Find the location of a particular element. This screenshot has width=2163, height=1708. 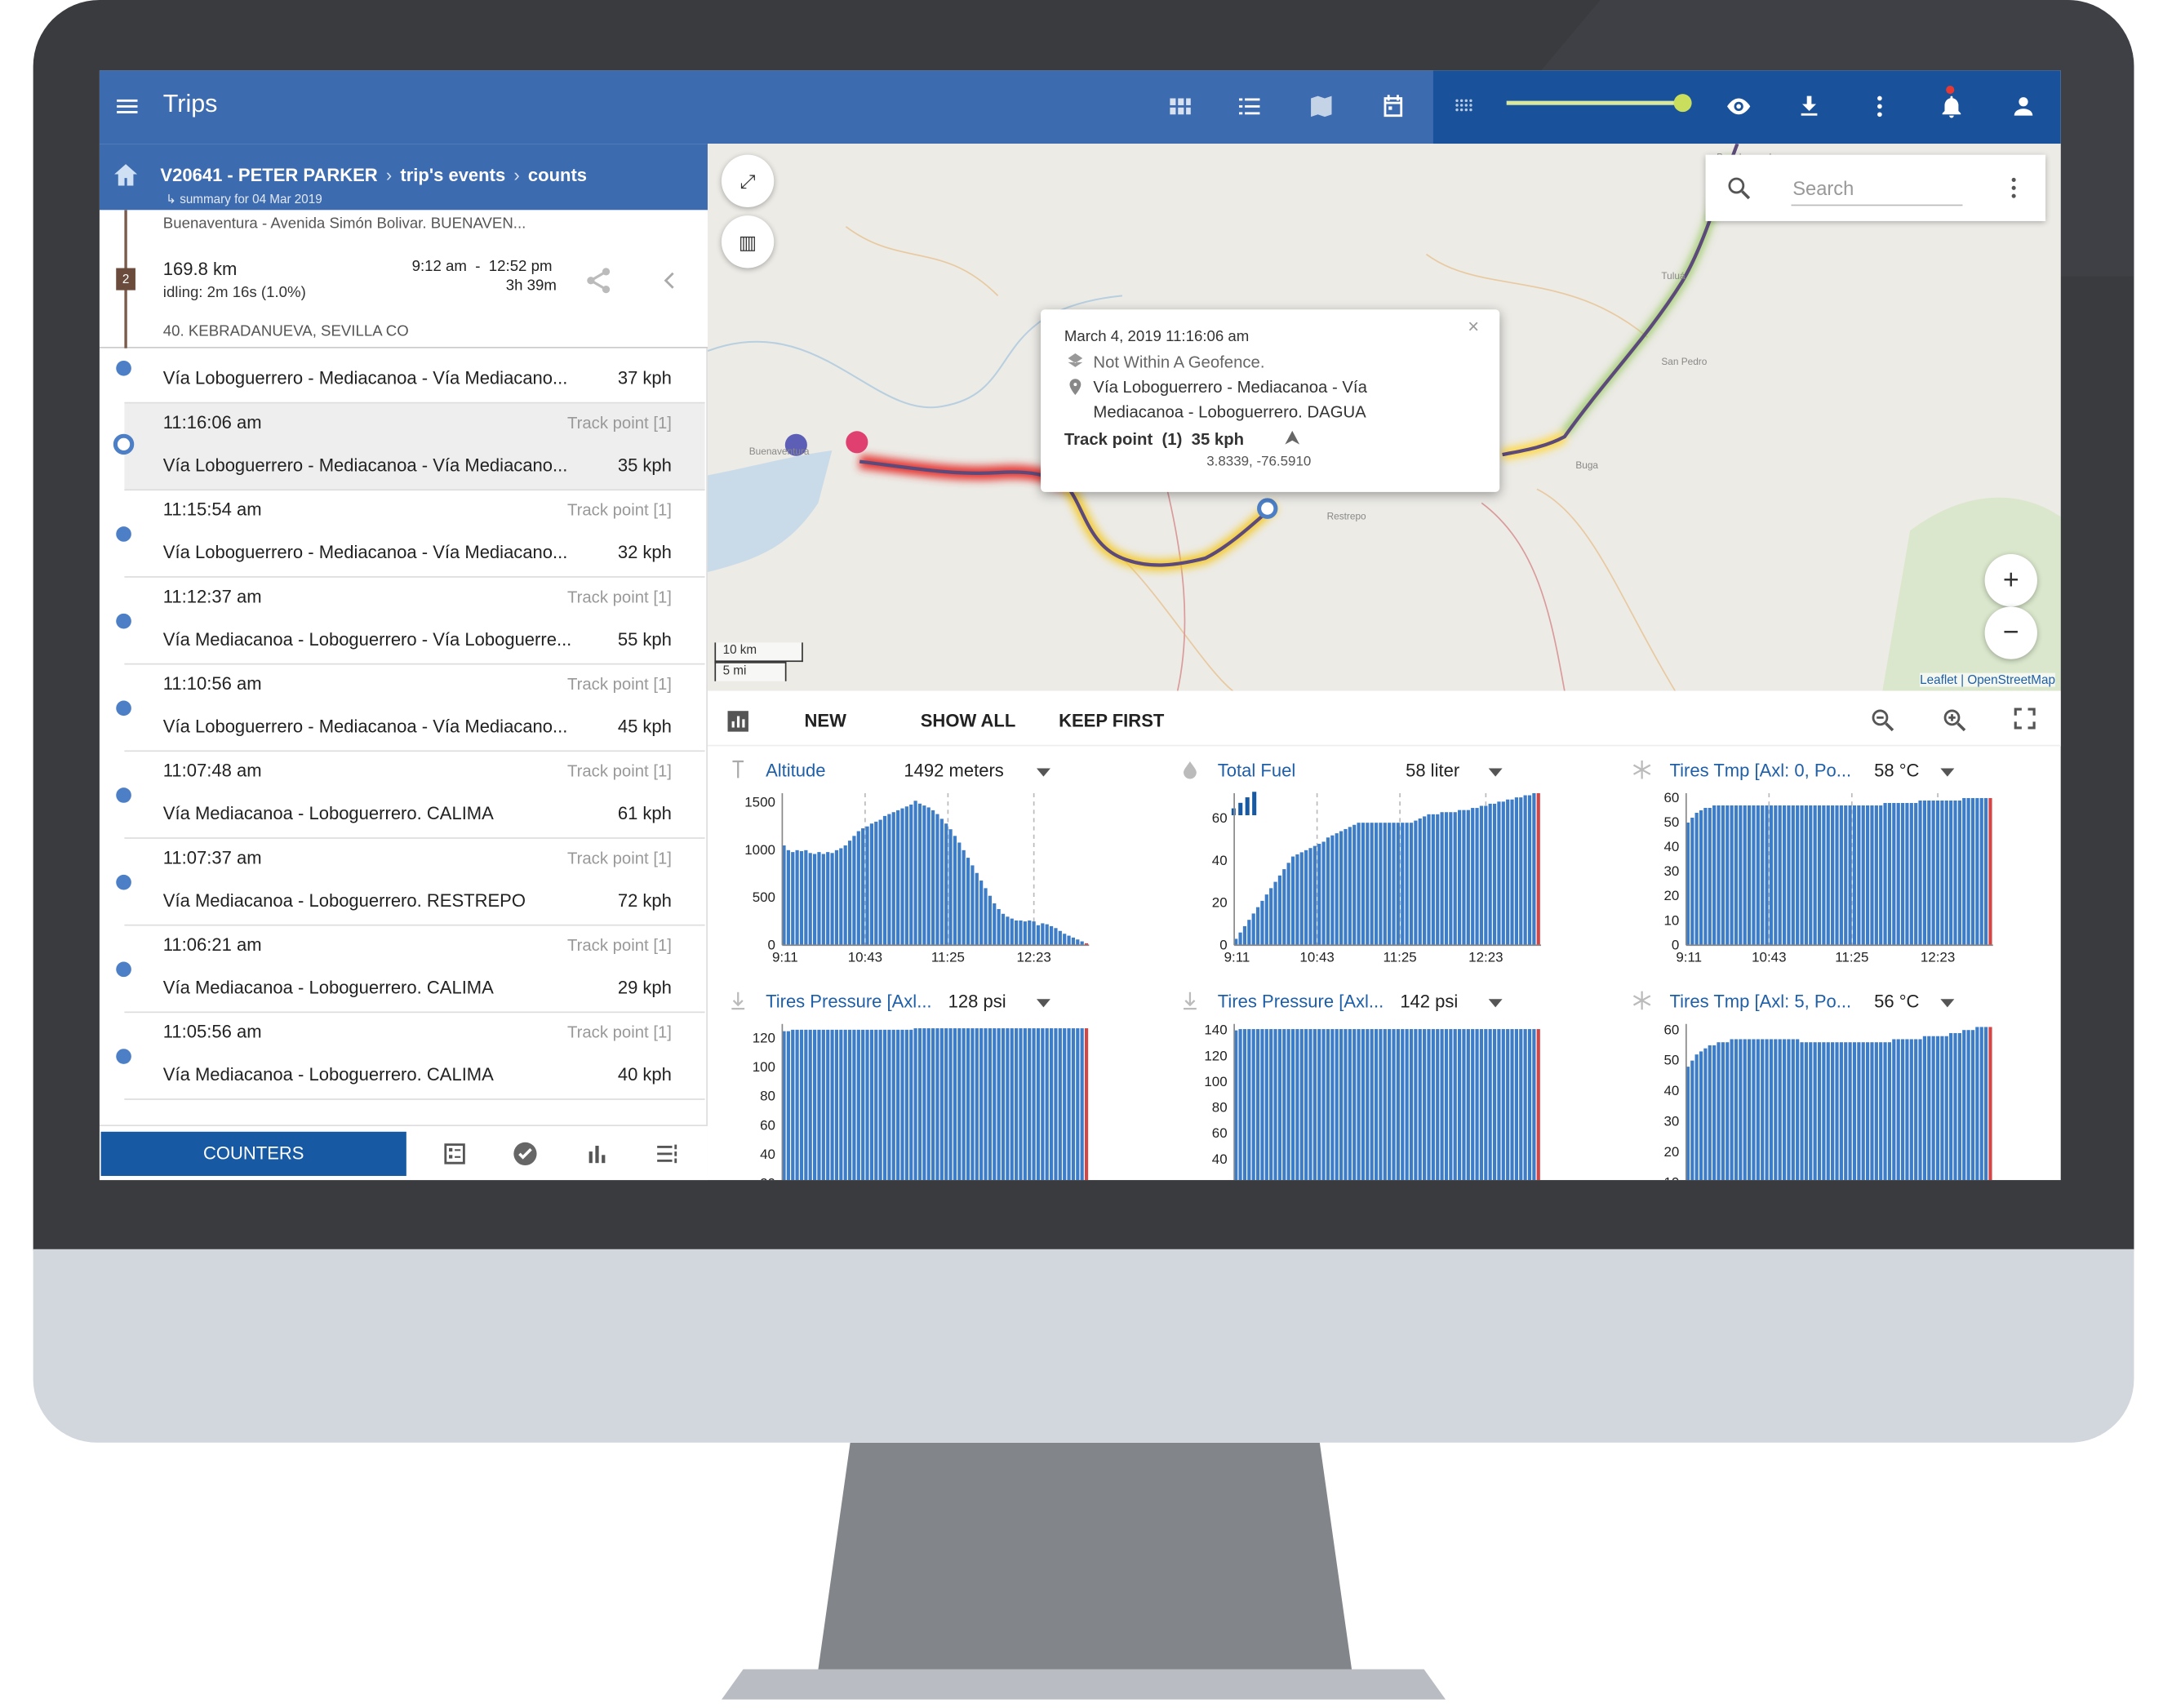

breadcrumb-events: trip's events is located at coordinates (452, 175).